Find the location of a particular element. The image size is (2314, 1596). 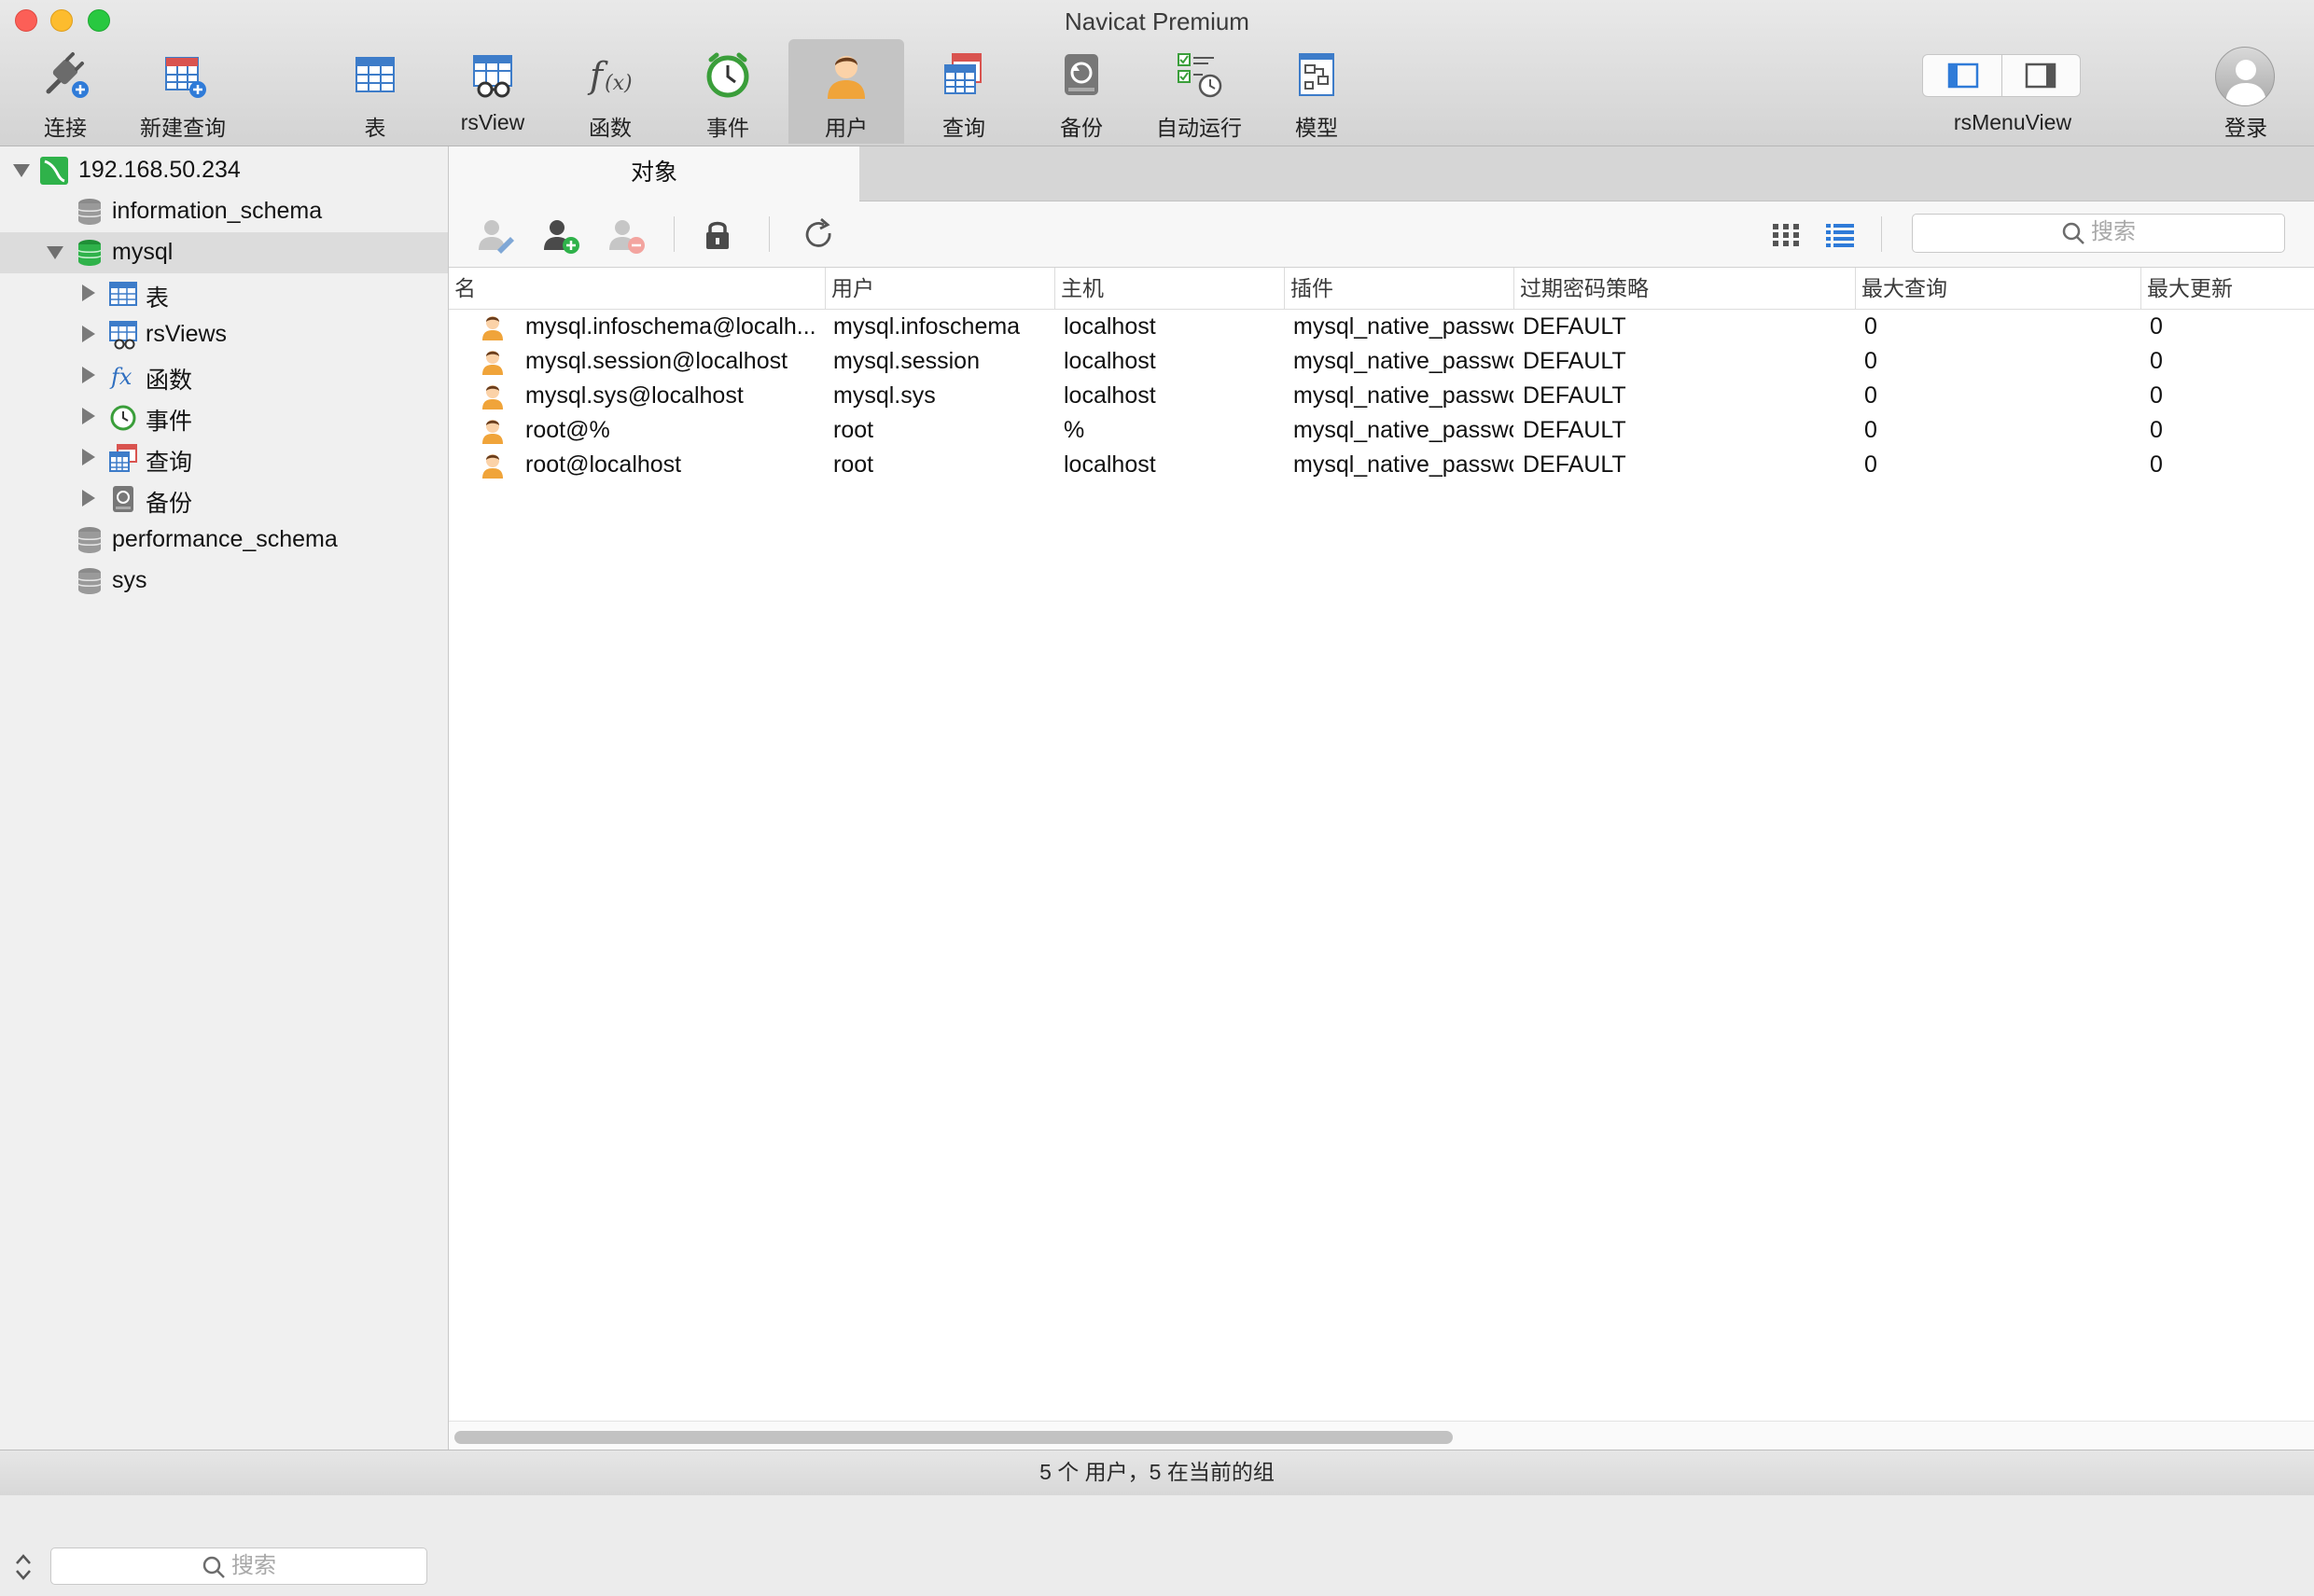

object-toolbar: 搜索 is located at coordinates (1382, 234).